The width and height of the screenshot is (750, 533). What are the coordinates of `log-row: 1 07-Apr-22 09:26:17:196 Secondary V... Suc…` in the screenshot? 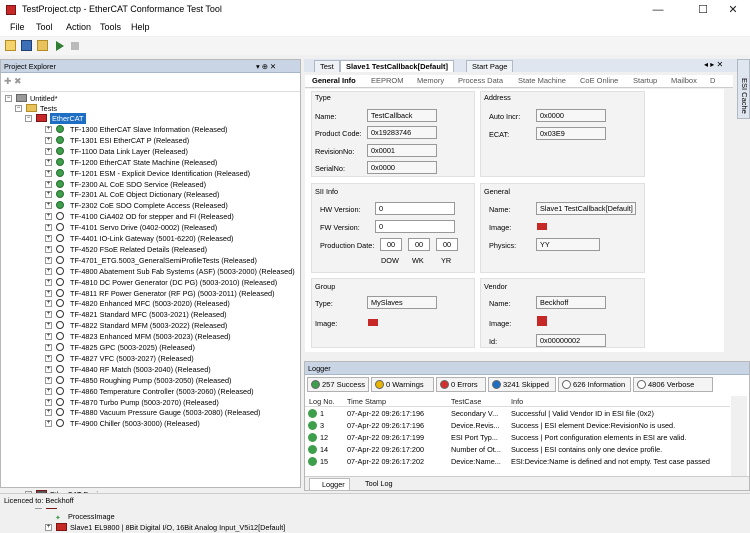 It's located at (517, 413).